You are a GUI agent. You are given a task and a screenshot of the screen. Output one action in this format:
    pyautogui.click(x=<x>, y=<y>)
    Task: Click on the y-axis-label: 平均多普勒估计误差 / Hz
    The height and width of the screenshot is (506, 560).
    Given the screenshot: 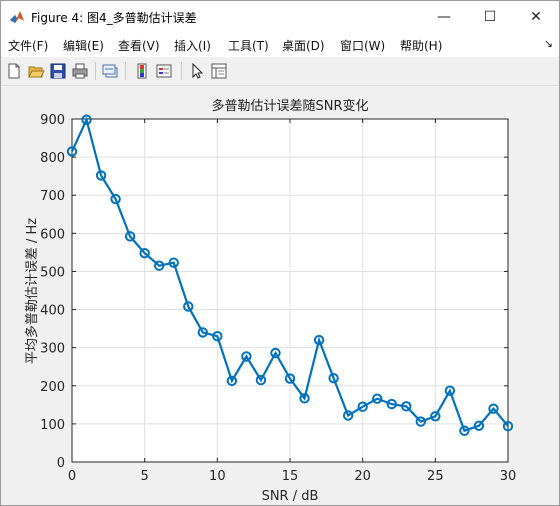 What is the action you would take?
    pyautogui.click(x=32, y=291)
    